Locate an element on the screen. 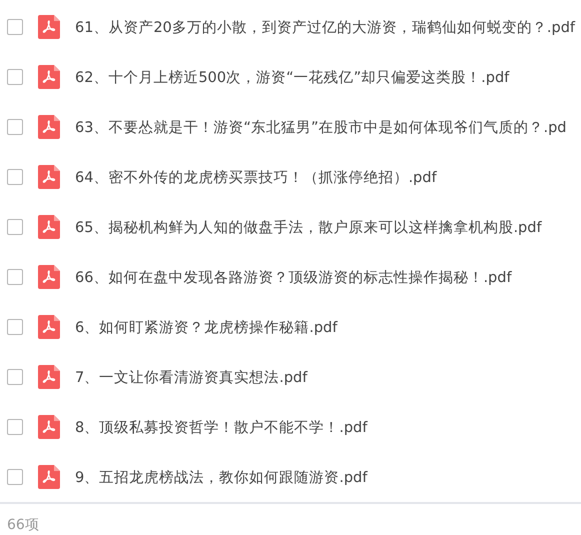  file-name: 65、揭秘机构鲜为人知的做盘手法，散户原来可以这样擒拿机构股.pdf is located at coordinates (308, 227).